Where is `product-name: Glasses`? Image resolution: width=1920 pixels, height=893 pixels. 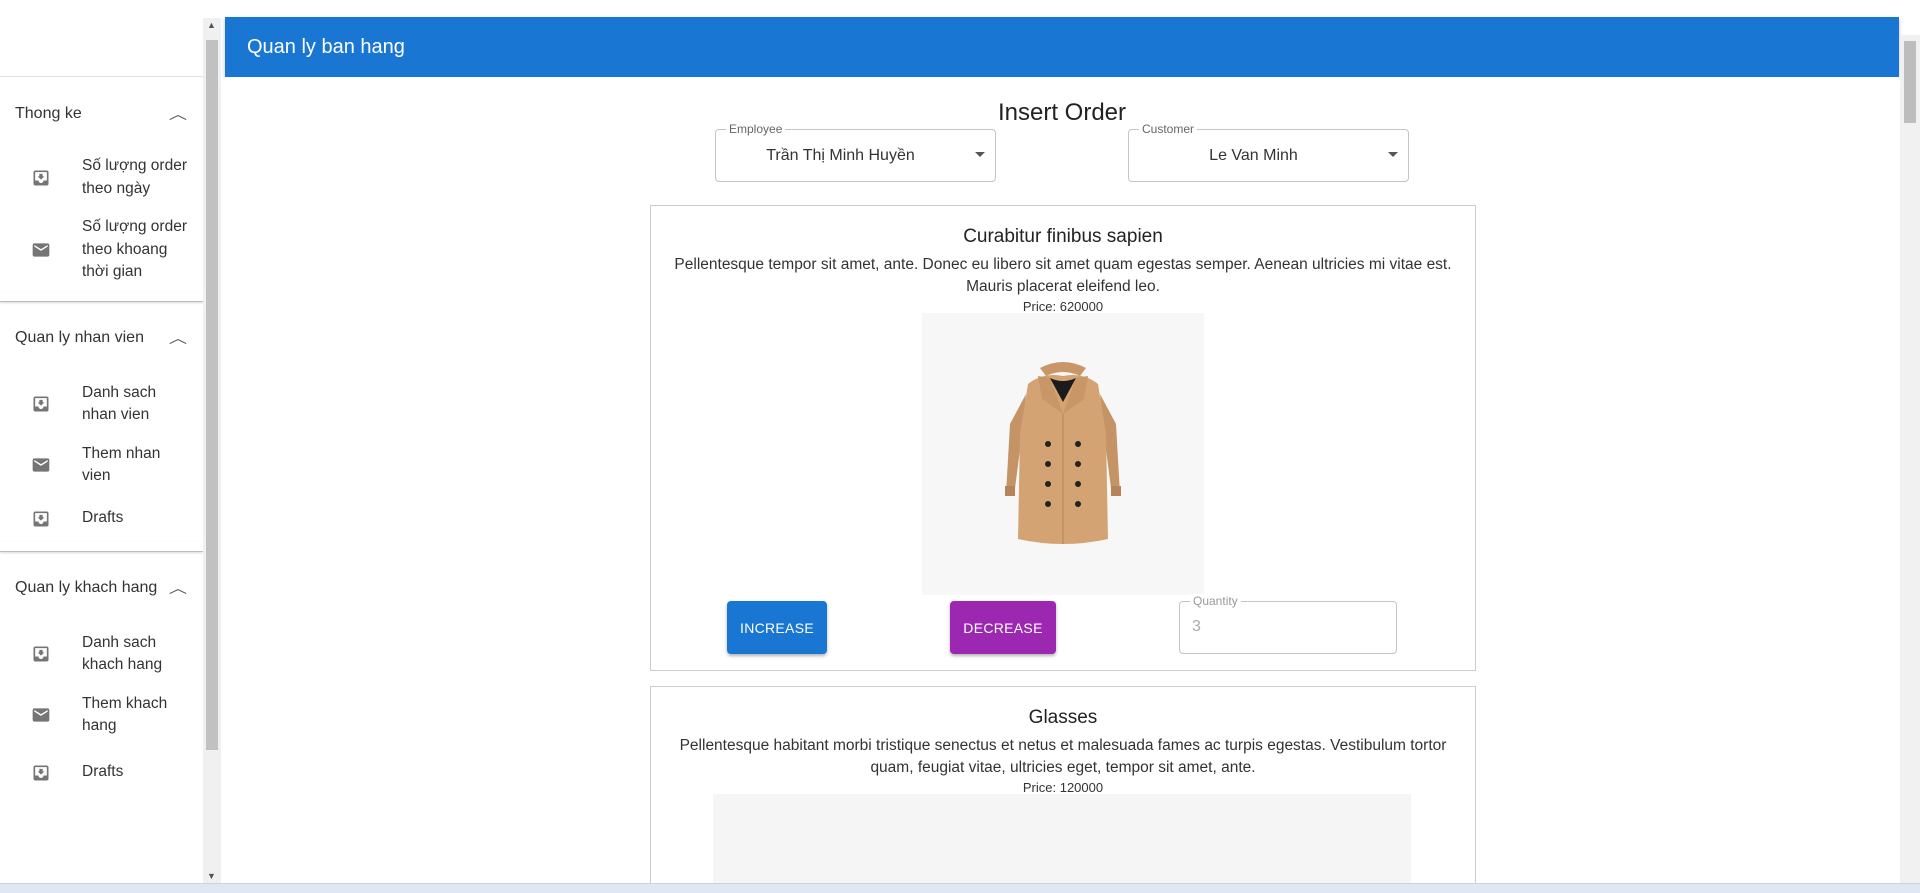
product-name: Glasses is located at coordinates (1063, 717).